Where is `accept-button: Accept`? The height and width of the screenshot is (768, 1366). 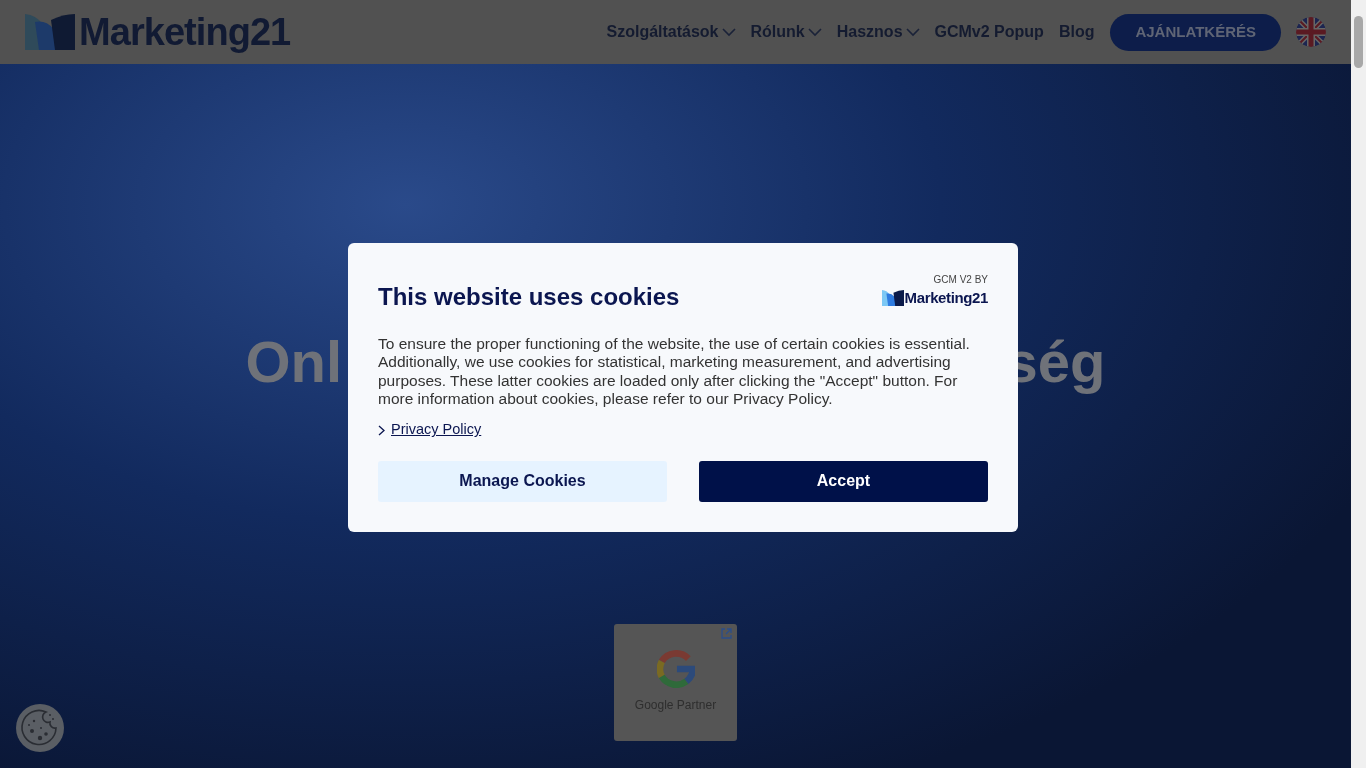 accept-button: Accept is located at coordinates (843, 481).